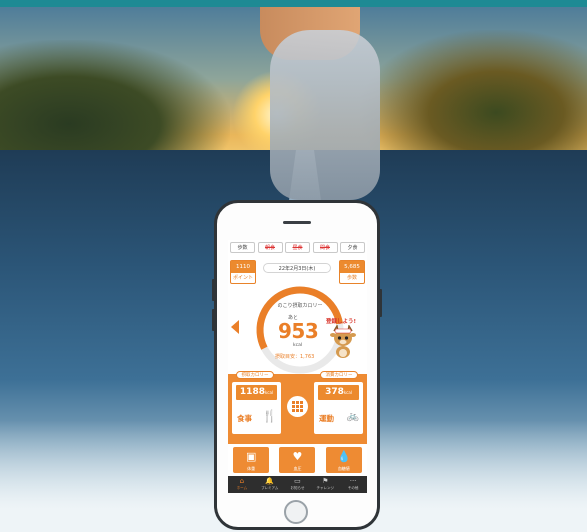 The width and height of the screenshot is (587, 532). Describe the element at coordinates (270, 481) in the screenshot. I see `bell-icon: 🔔` at that location.